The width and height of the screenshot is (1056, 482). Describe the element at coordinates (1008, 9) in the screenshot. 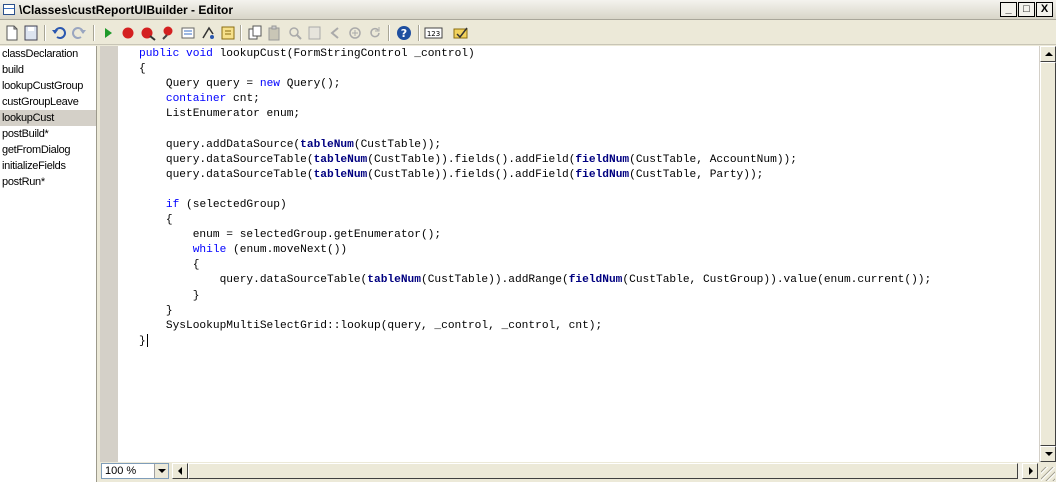

I see `minimize-button: _` at that location.